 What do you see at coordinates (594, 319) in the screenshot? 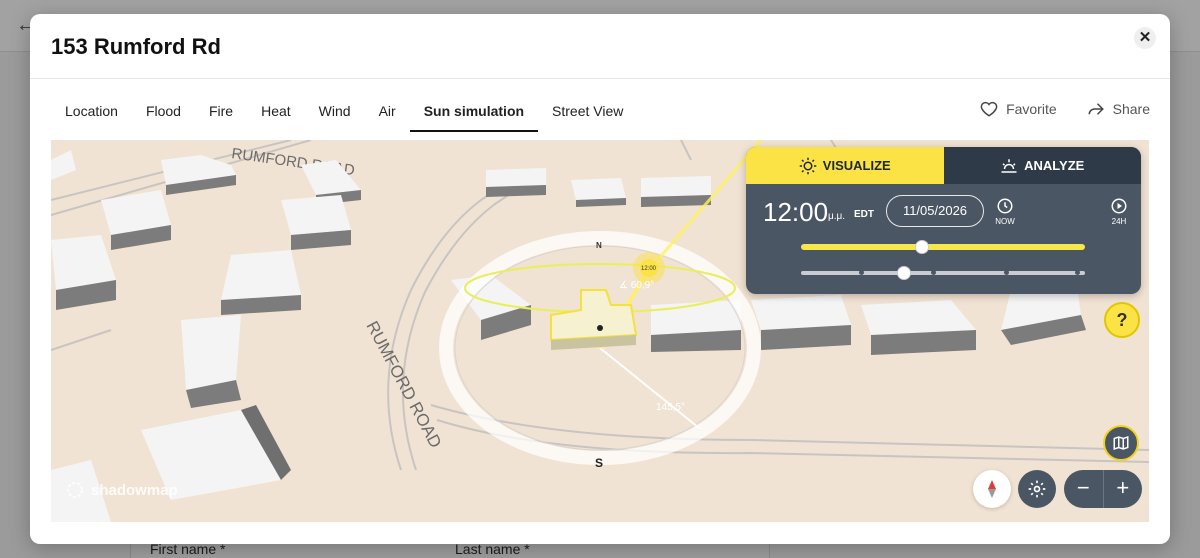
I see `selected-building` at bounding box center [594, 319].